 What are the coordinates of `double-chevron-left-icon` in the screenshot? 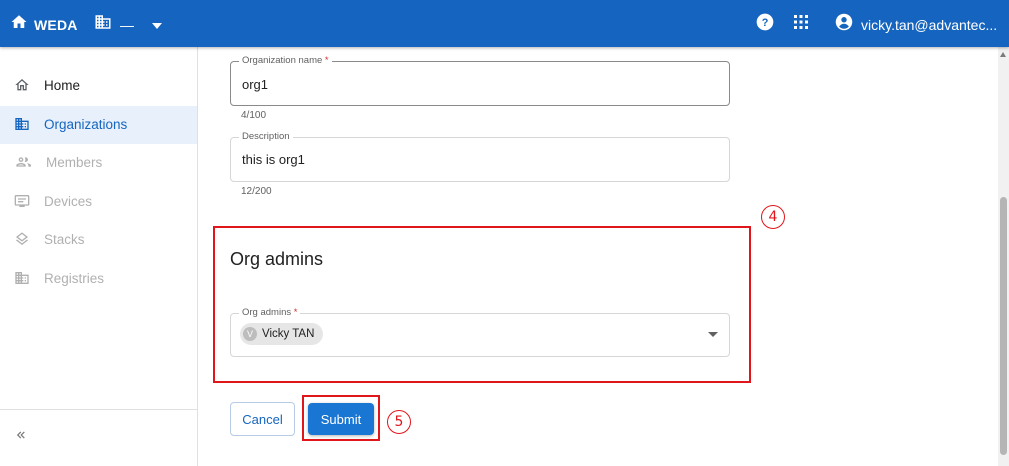 It's located at (21, 437).